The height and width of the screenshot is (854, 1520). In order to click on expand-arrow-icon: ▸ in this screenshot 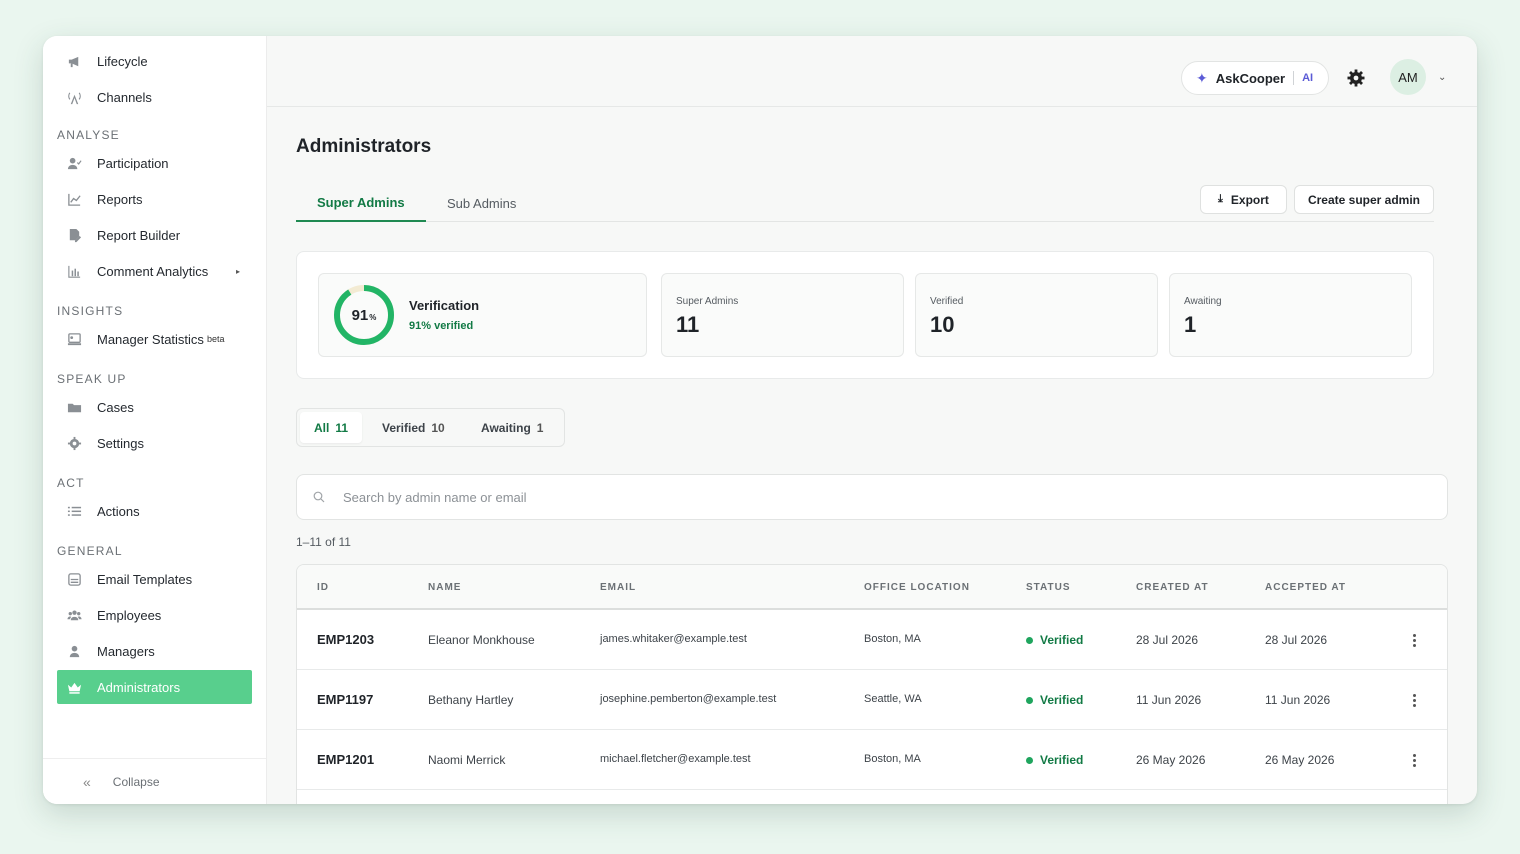, I will do `click(238, 271)`.